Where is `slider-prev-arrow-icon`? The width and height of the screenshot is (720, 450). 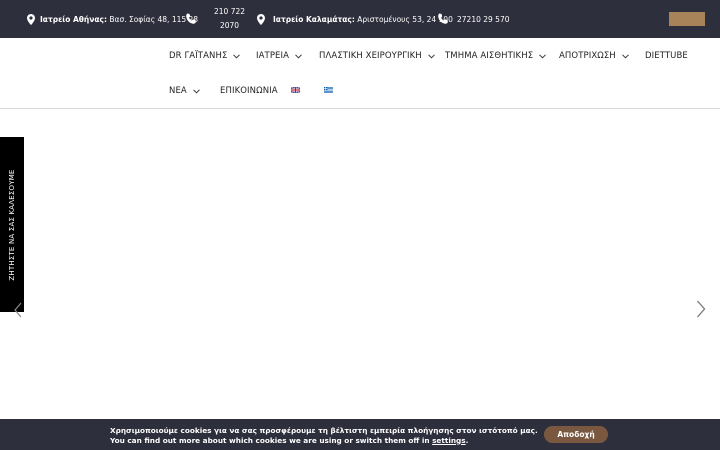 slider-prev-arrow-icon is located at coordinates (18, 310).